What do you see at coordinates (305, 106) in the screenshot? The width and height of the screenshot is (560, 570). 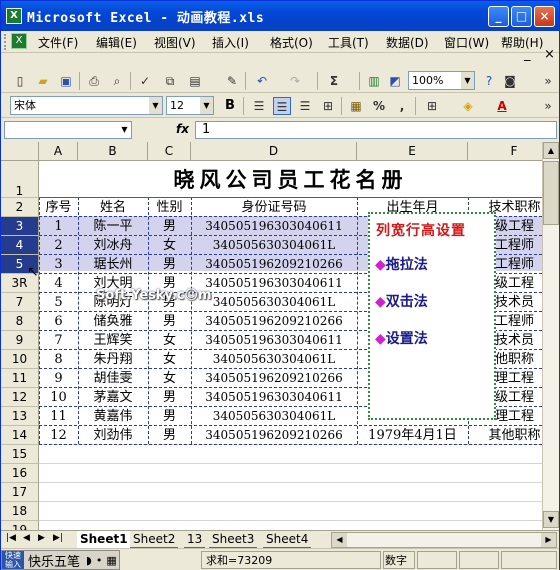 I see `align-right-icon: ☰` at bounding box center [305, 106].